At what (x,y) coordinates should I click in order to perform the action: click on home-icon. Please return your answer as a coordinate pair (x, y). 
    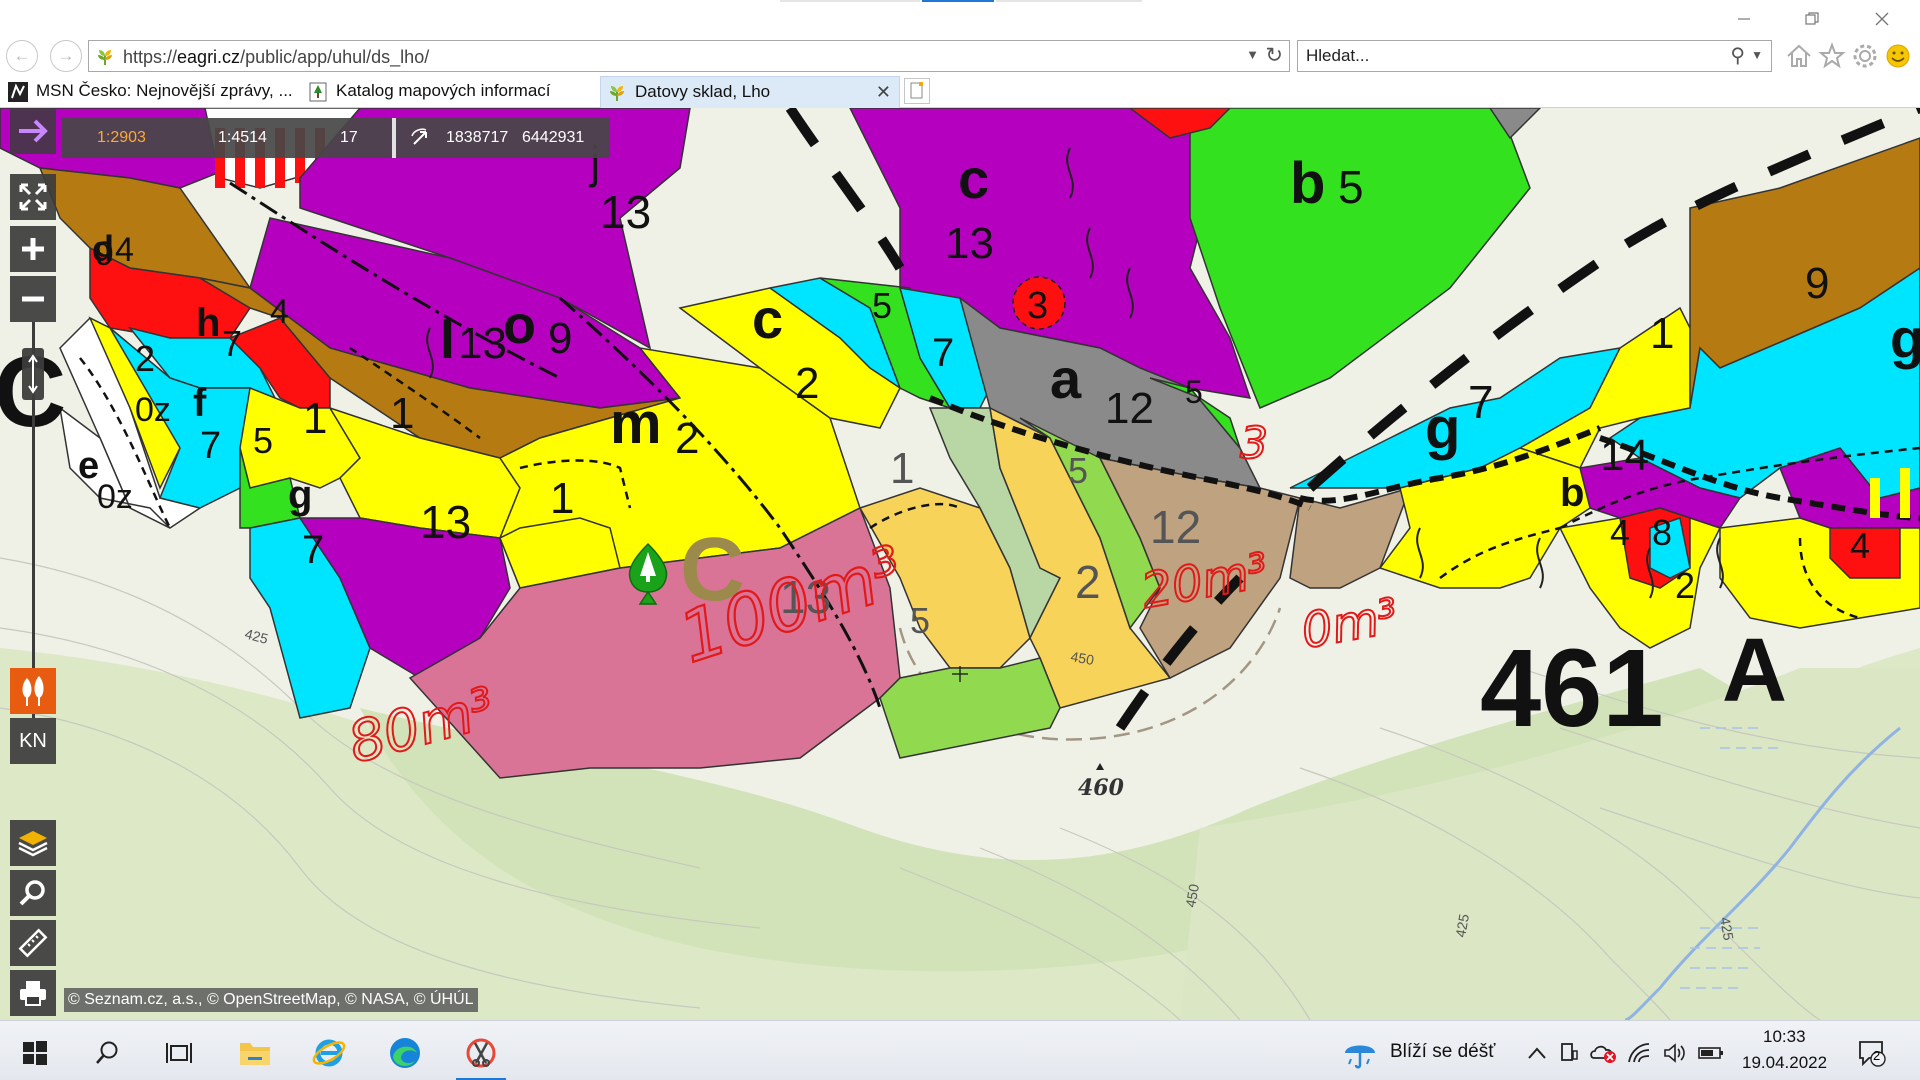
    Looking at the image, I should click on (1799, 56).